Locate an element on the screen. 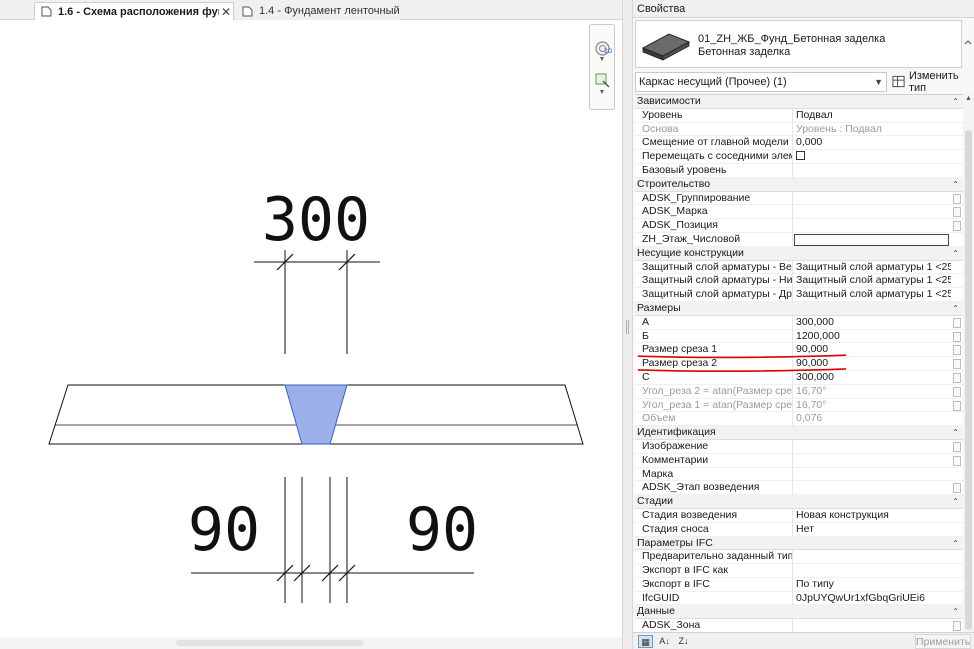 Image resolution: width=974 pixels, height=649 pixels. property-row: Экспорт в IFC По типу is located at coordinates (799, 584).